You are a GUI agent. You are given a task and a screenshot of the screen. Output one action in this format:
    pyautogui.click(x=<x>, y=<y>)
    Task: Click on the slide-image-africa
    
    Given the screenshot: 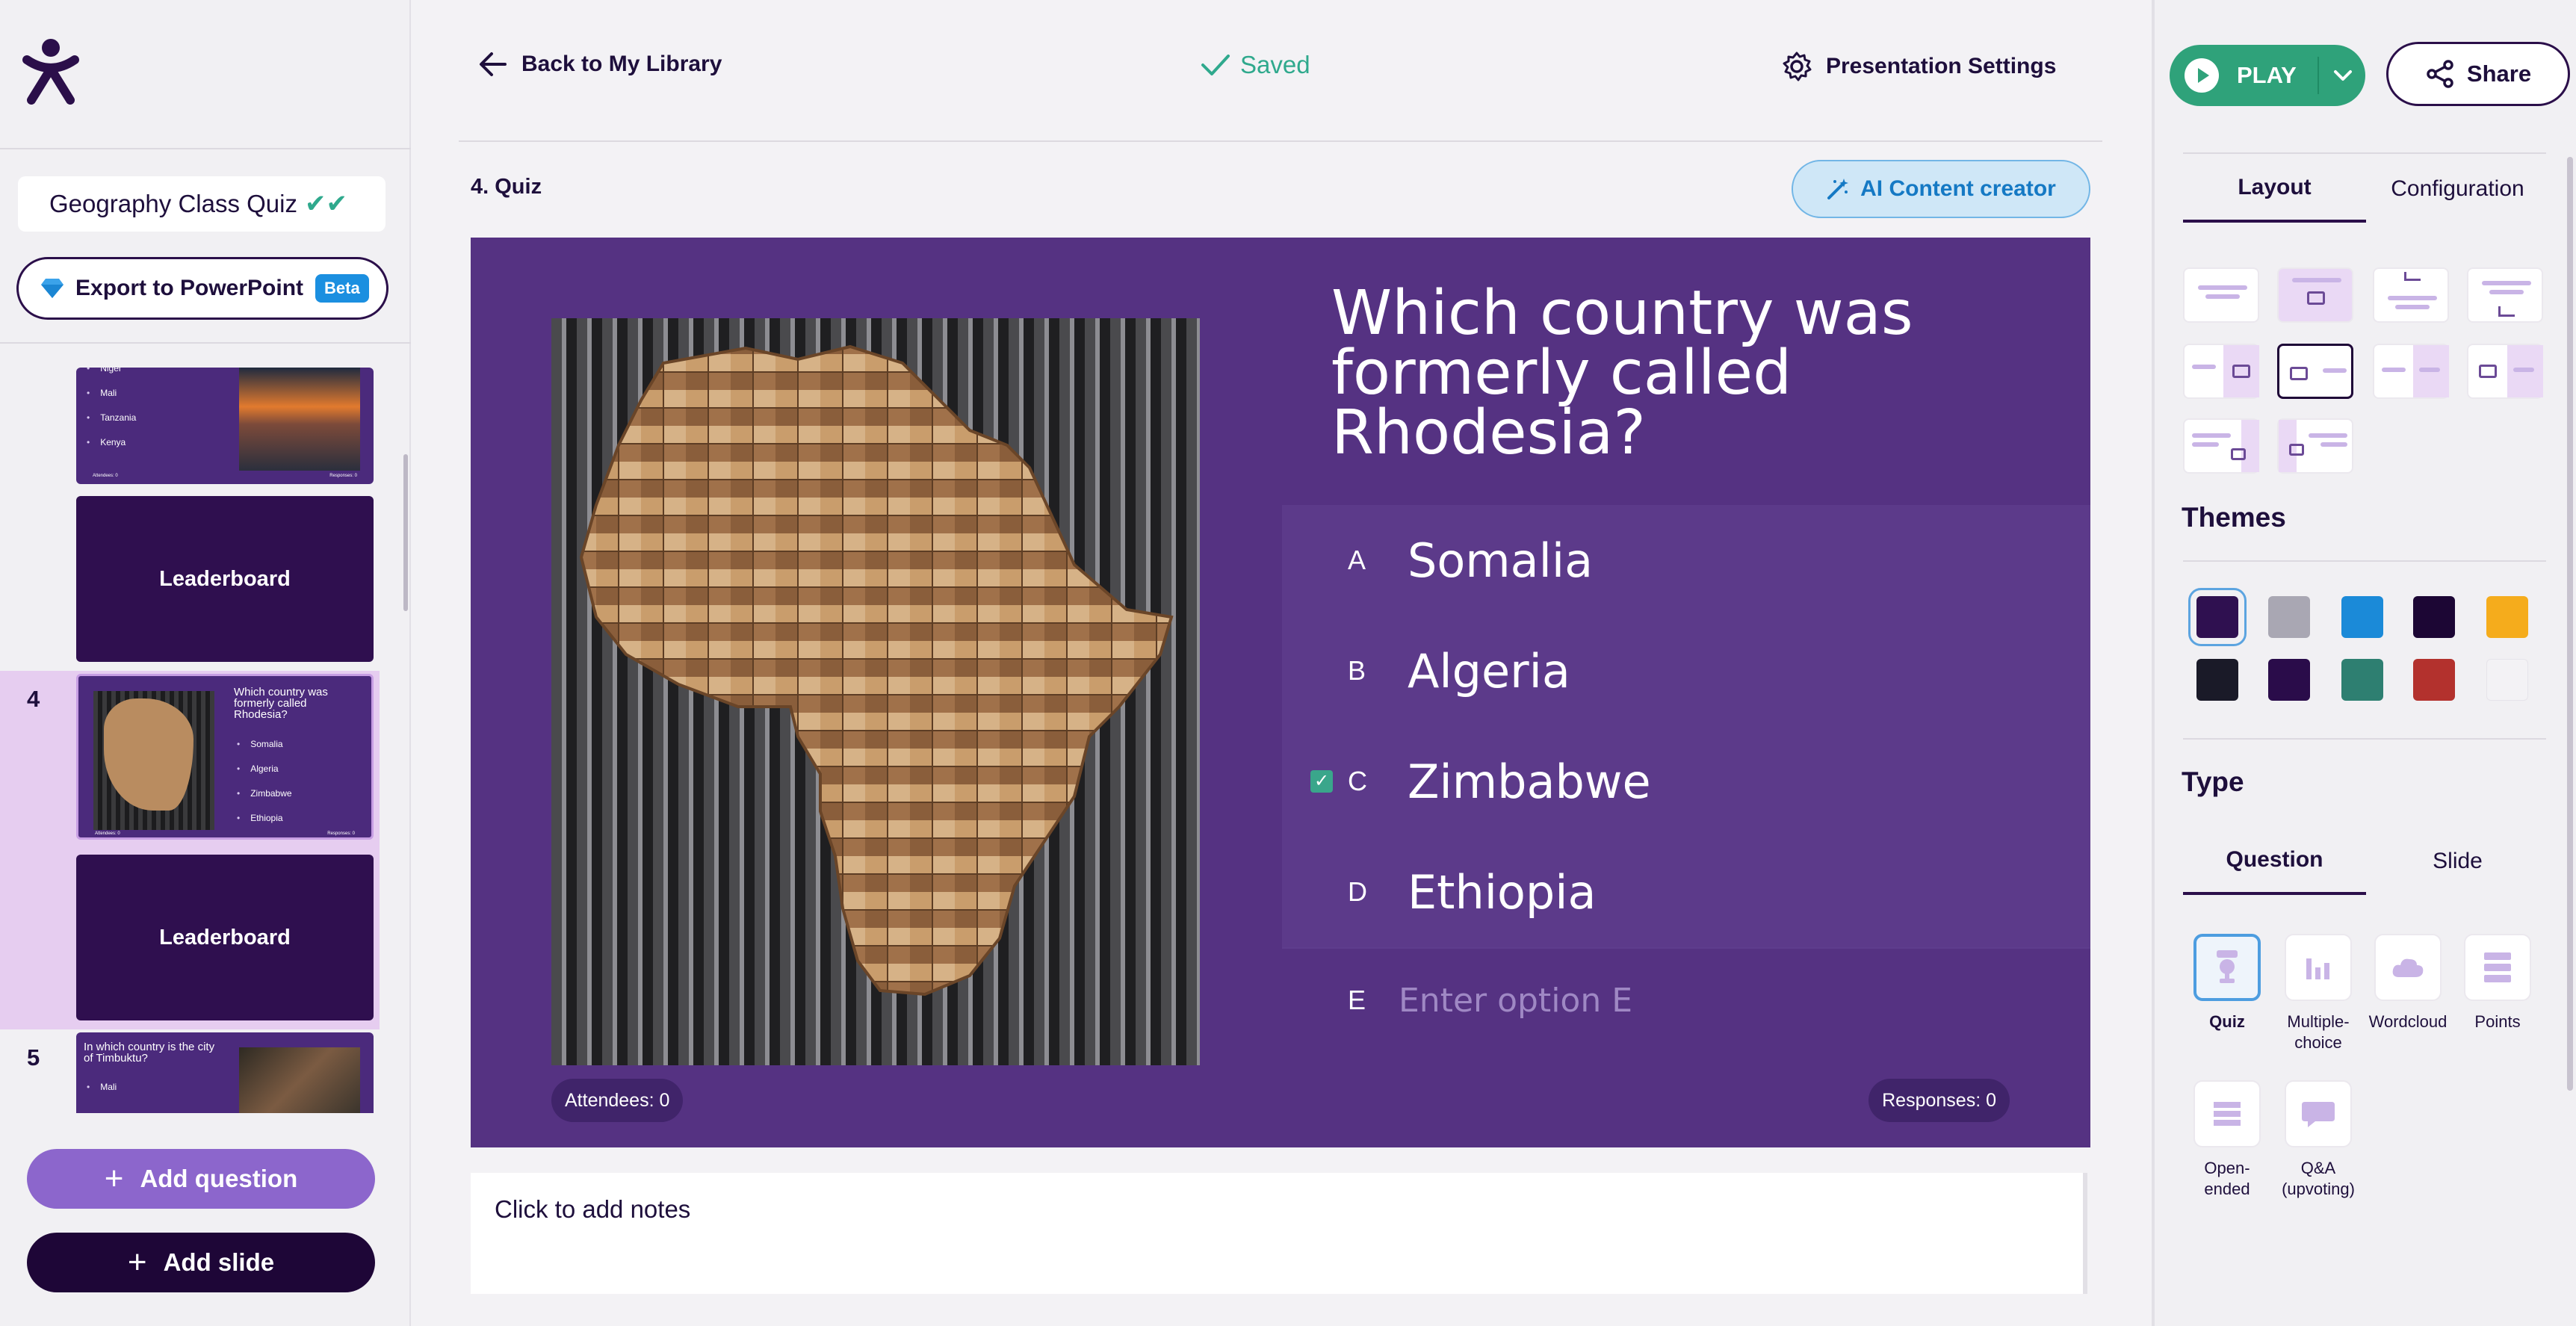 What is the action you would take?
    pyautogui.click(x=875, y=691)
    